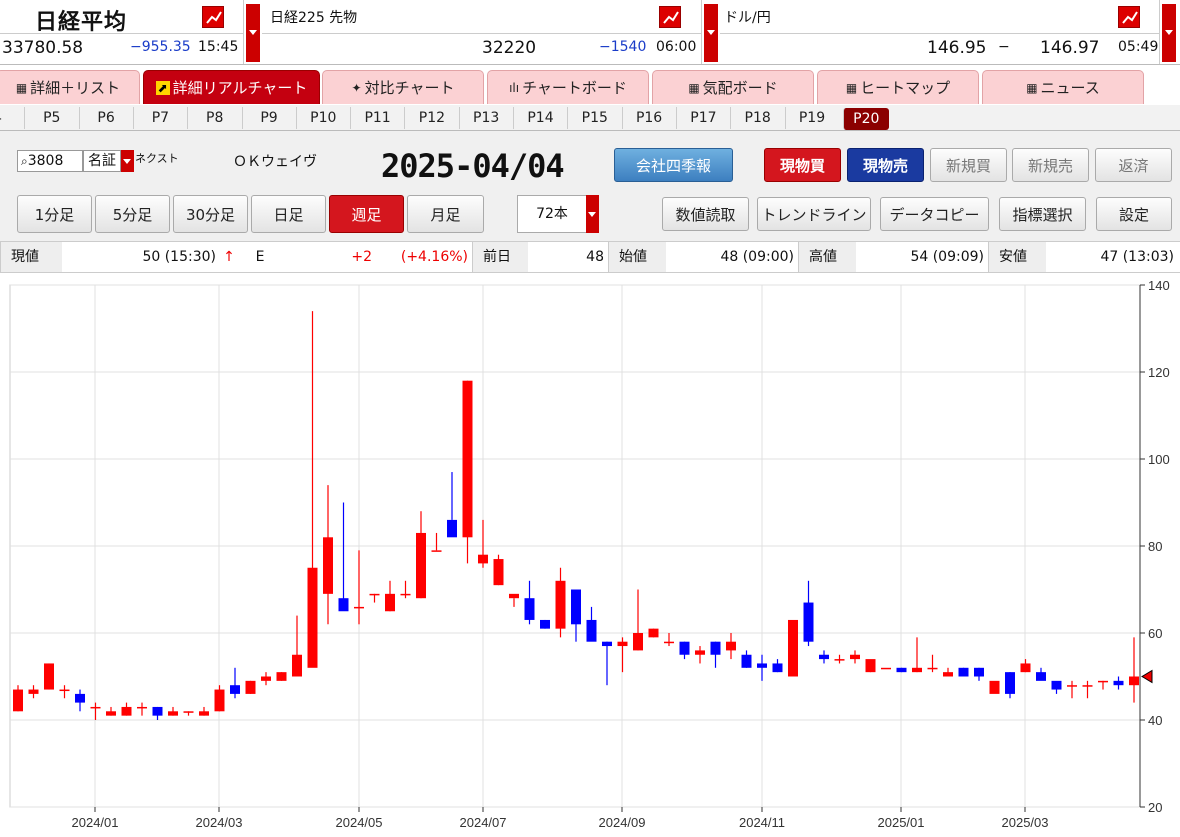 The height and width of the screenshot is (837, 1180). I want to click on page-tab-4: 4, so click(12, 118).